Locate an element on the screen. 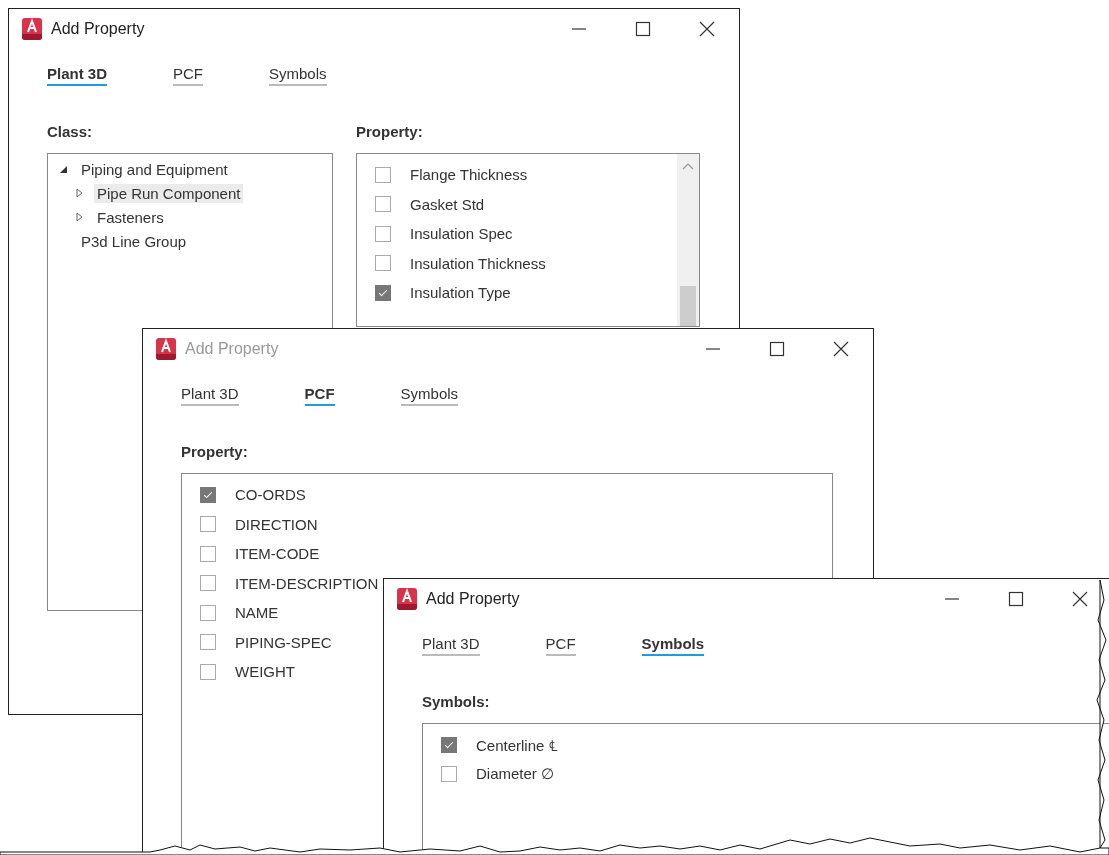 This screenshot has height=855, width=1109. property-label: Centerline ℄ is located at coordinates (517, 745).